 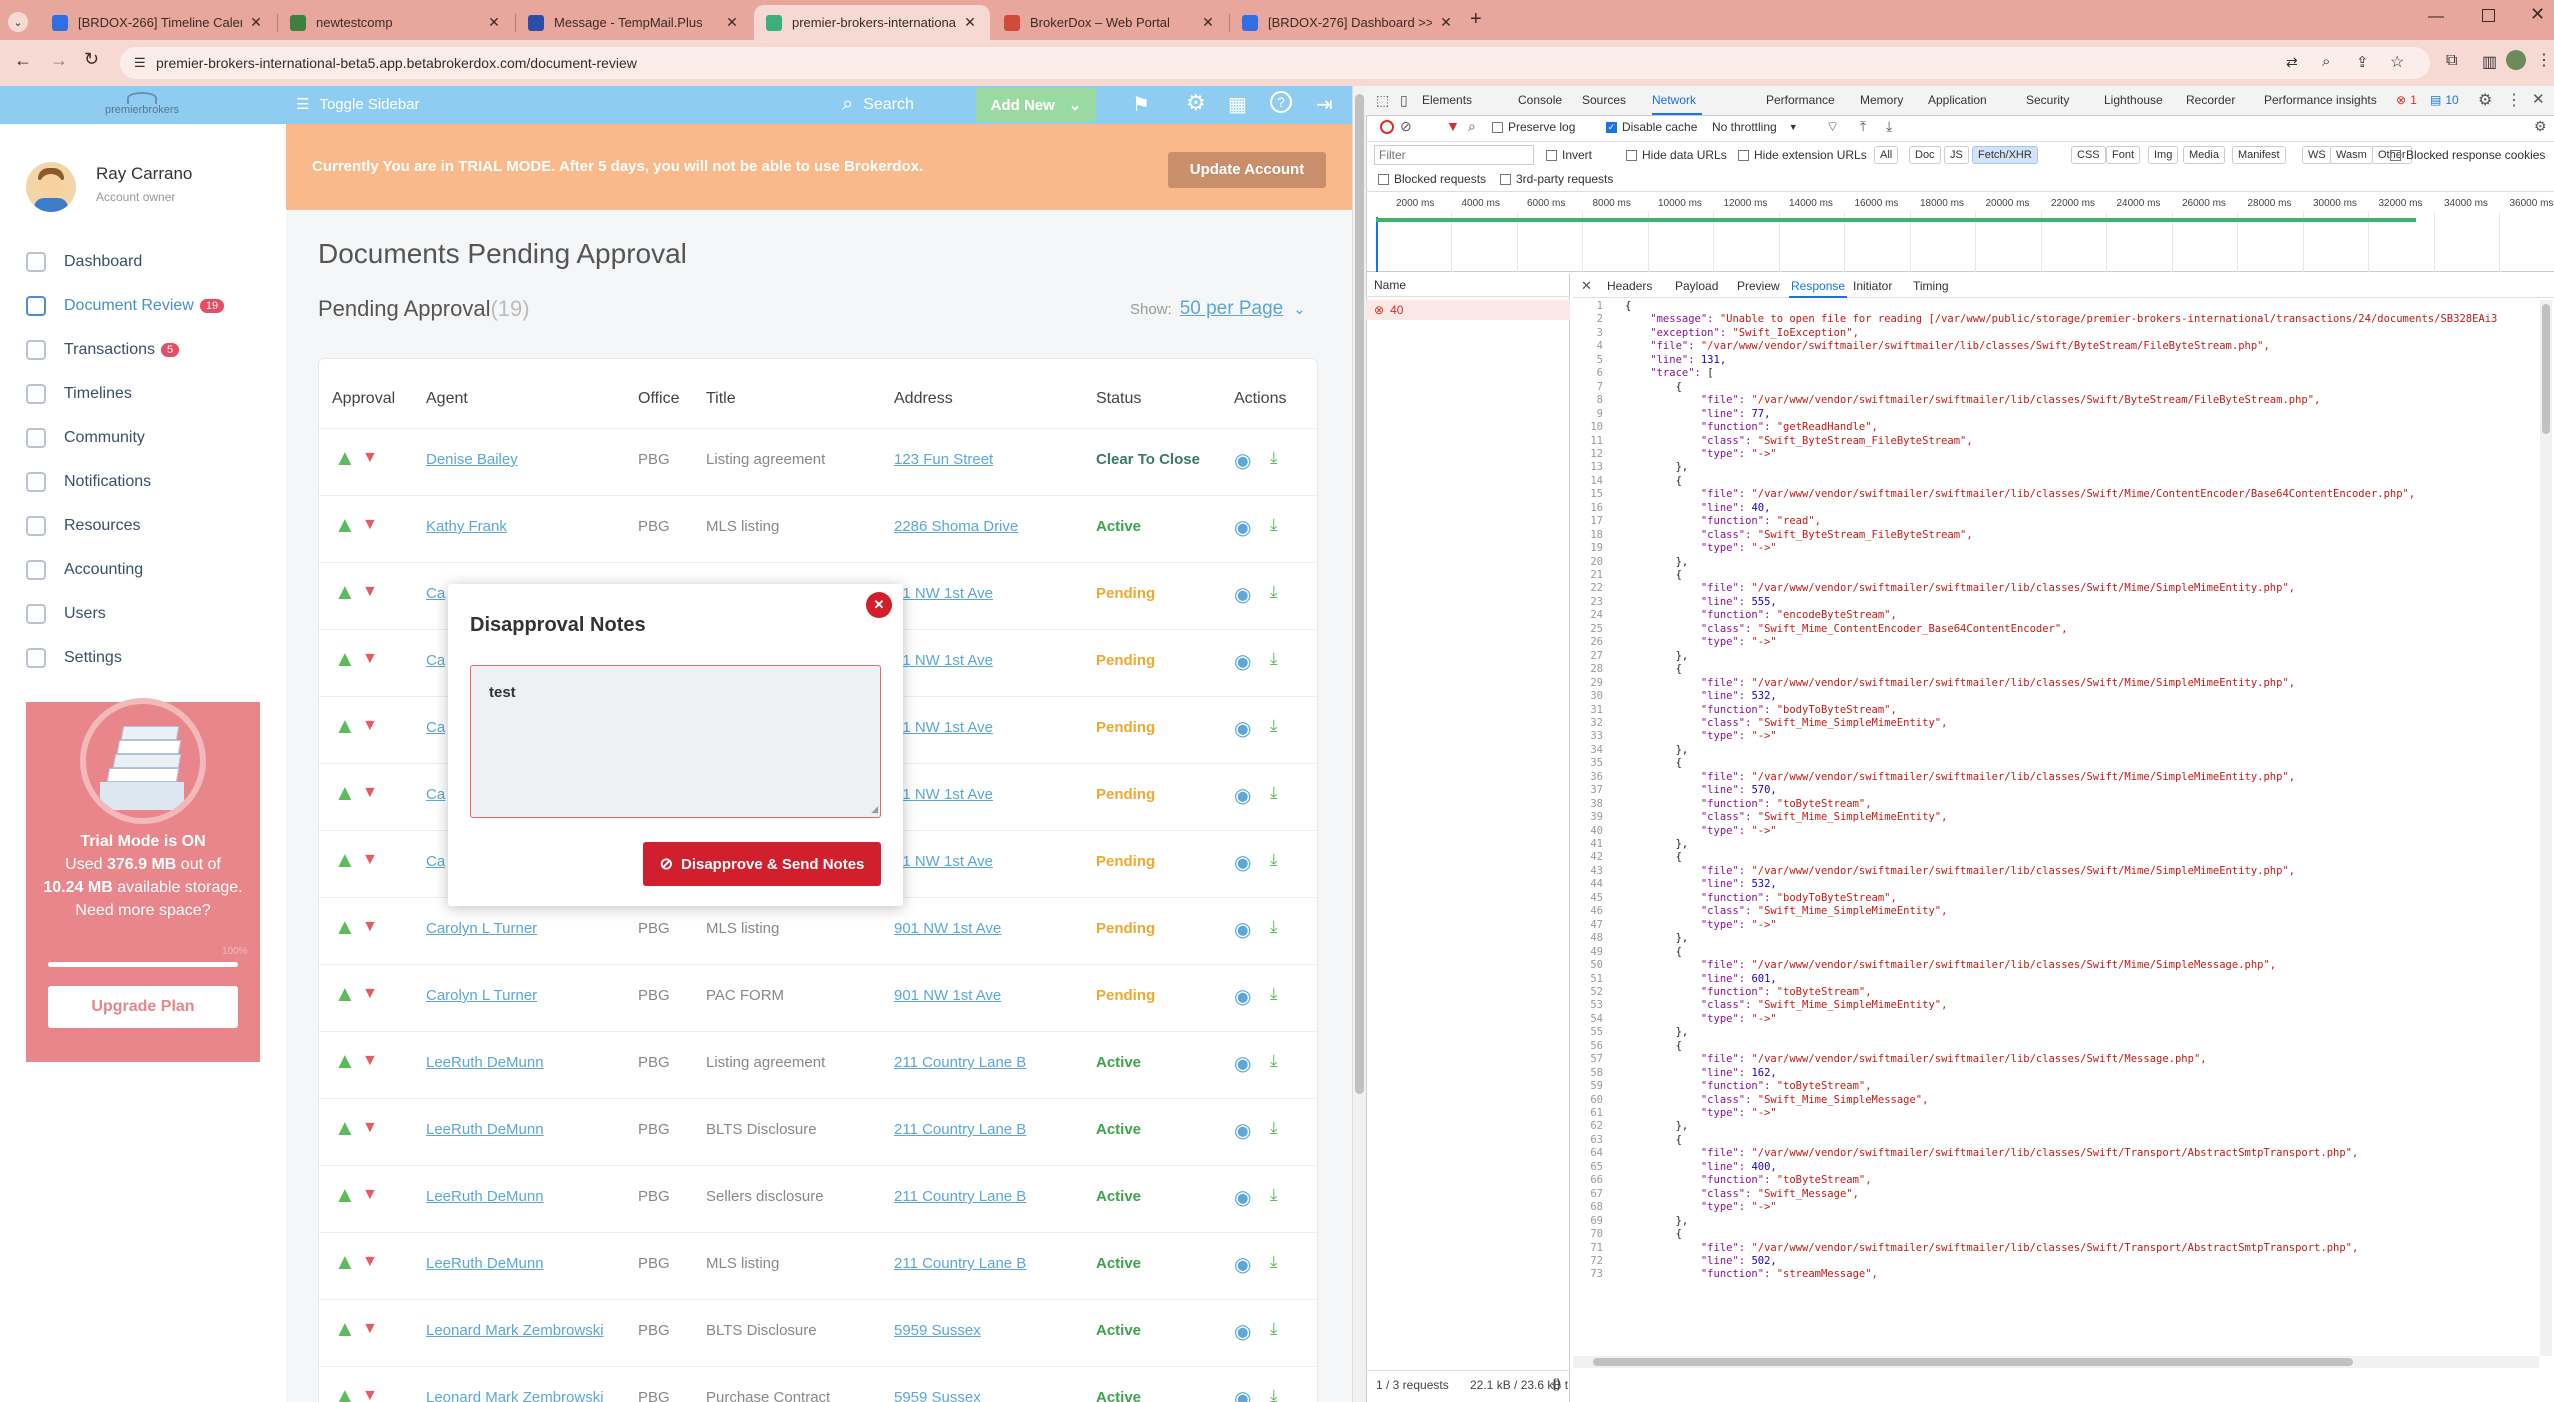 I want to click on network-settings-icon: ⚙, so click(x=2540, y=126).